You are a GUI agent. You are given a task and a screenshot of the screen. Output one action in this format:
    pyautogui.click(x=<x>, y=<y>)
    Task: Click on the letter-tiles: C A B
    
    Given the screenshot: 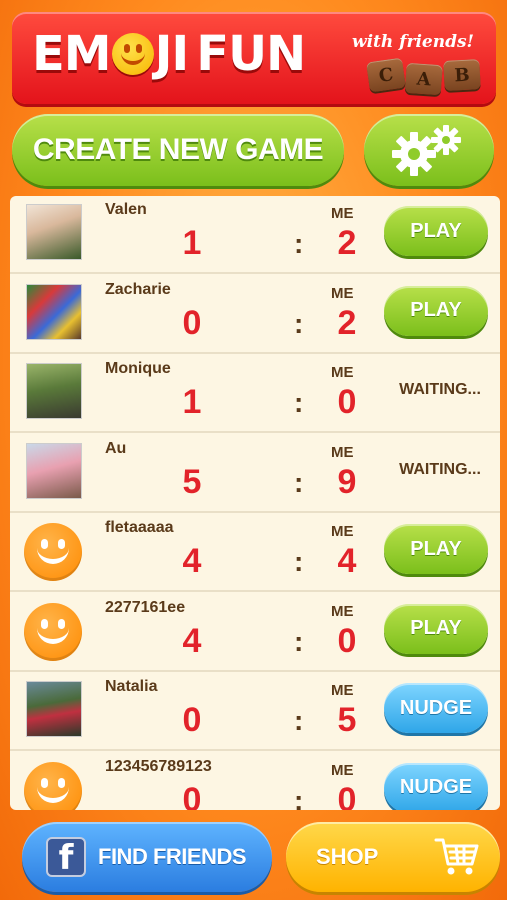 What is the action you would take?
    pyautogui.click(x=423, y=76)
    